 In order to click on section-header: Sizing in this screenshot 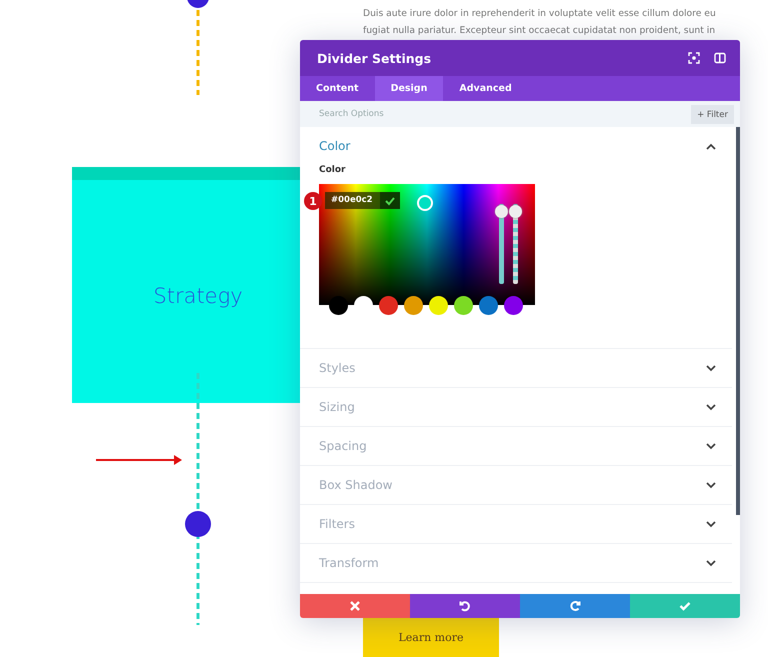, I will do `click(516, 407)`.